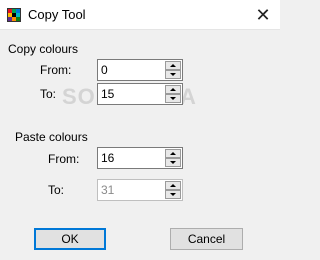  I want to click on paste-to-increment-button, so click(173, 185).